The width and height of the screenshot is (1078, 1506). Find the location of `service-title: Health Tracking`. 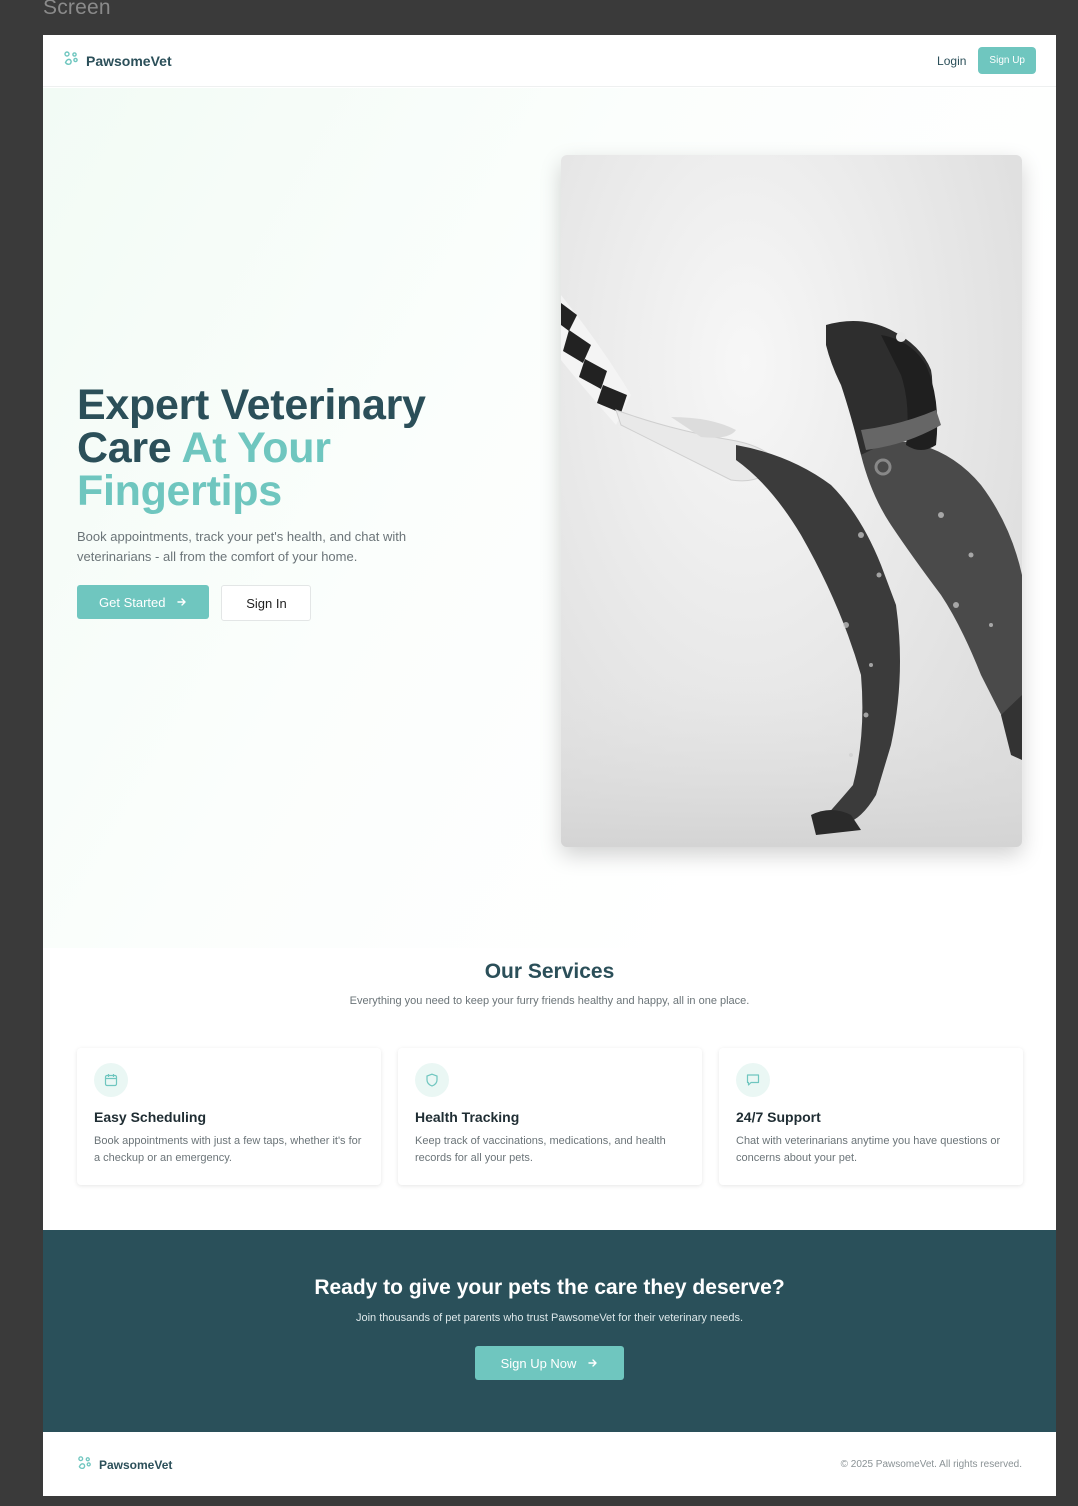

service-title: Health Tracking is located at coordinates (467, 1117).